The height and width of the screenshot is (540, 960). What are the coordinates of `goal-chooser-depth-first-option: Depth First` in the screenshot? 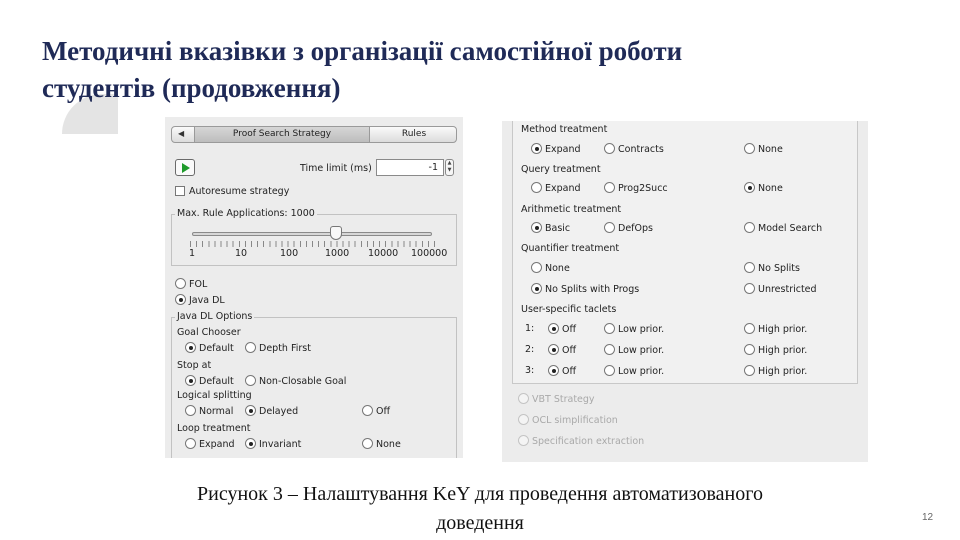 It's located at (278, 348).